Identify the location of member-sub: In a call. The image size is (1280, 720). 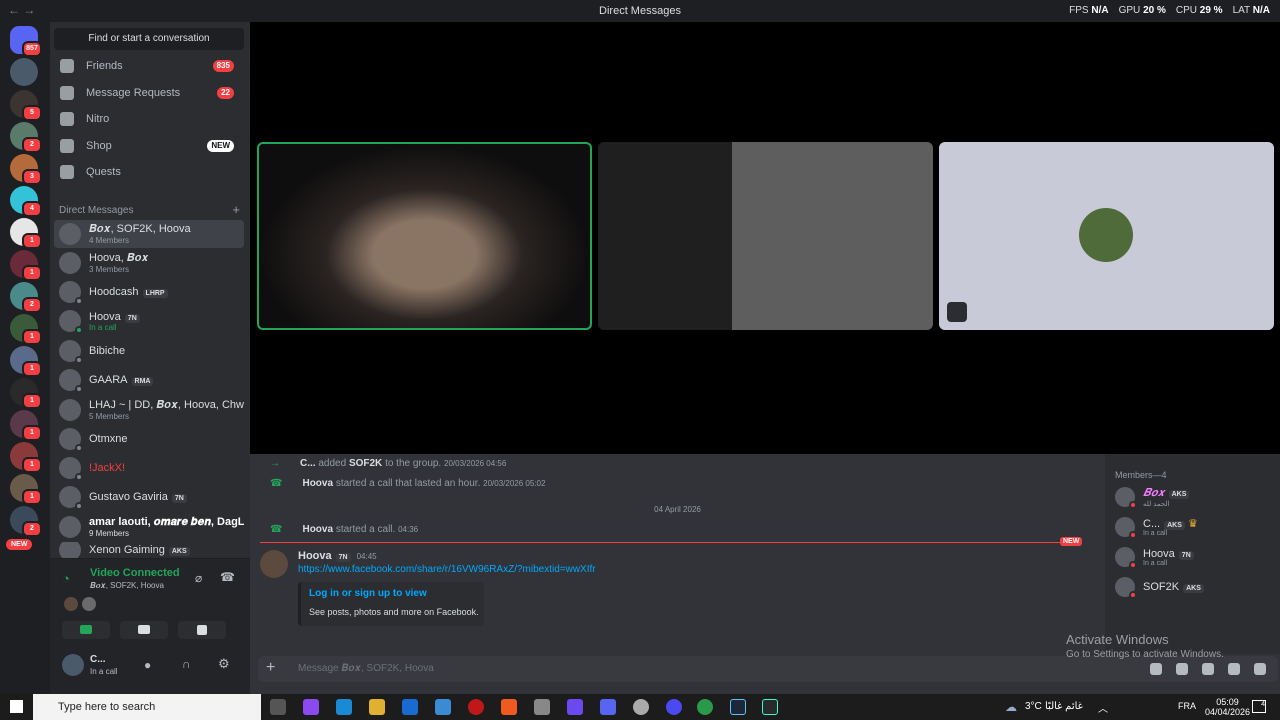
(1155, 563).